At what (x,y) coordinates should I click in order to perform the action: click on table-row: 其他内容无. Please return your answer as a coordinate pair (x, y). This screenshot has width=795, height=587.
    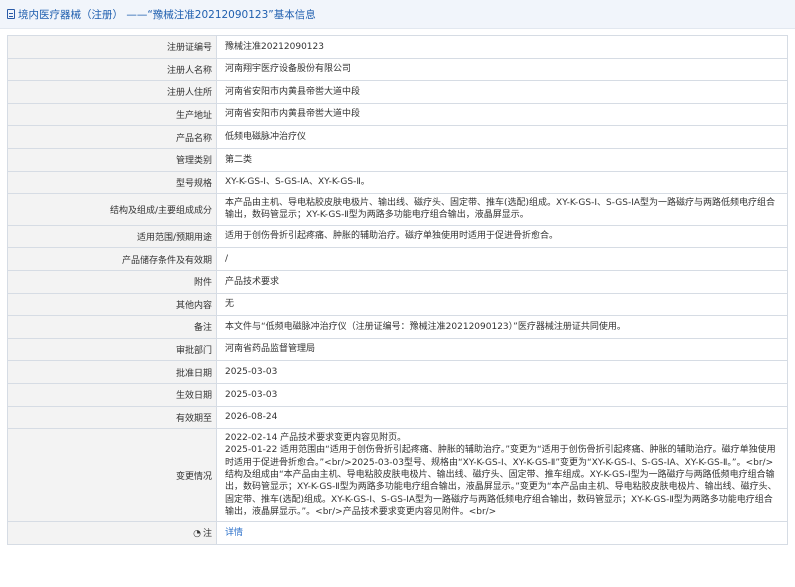
    Looking at the image, I should click on (397, 304).